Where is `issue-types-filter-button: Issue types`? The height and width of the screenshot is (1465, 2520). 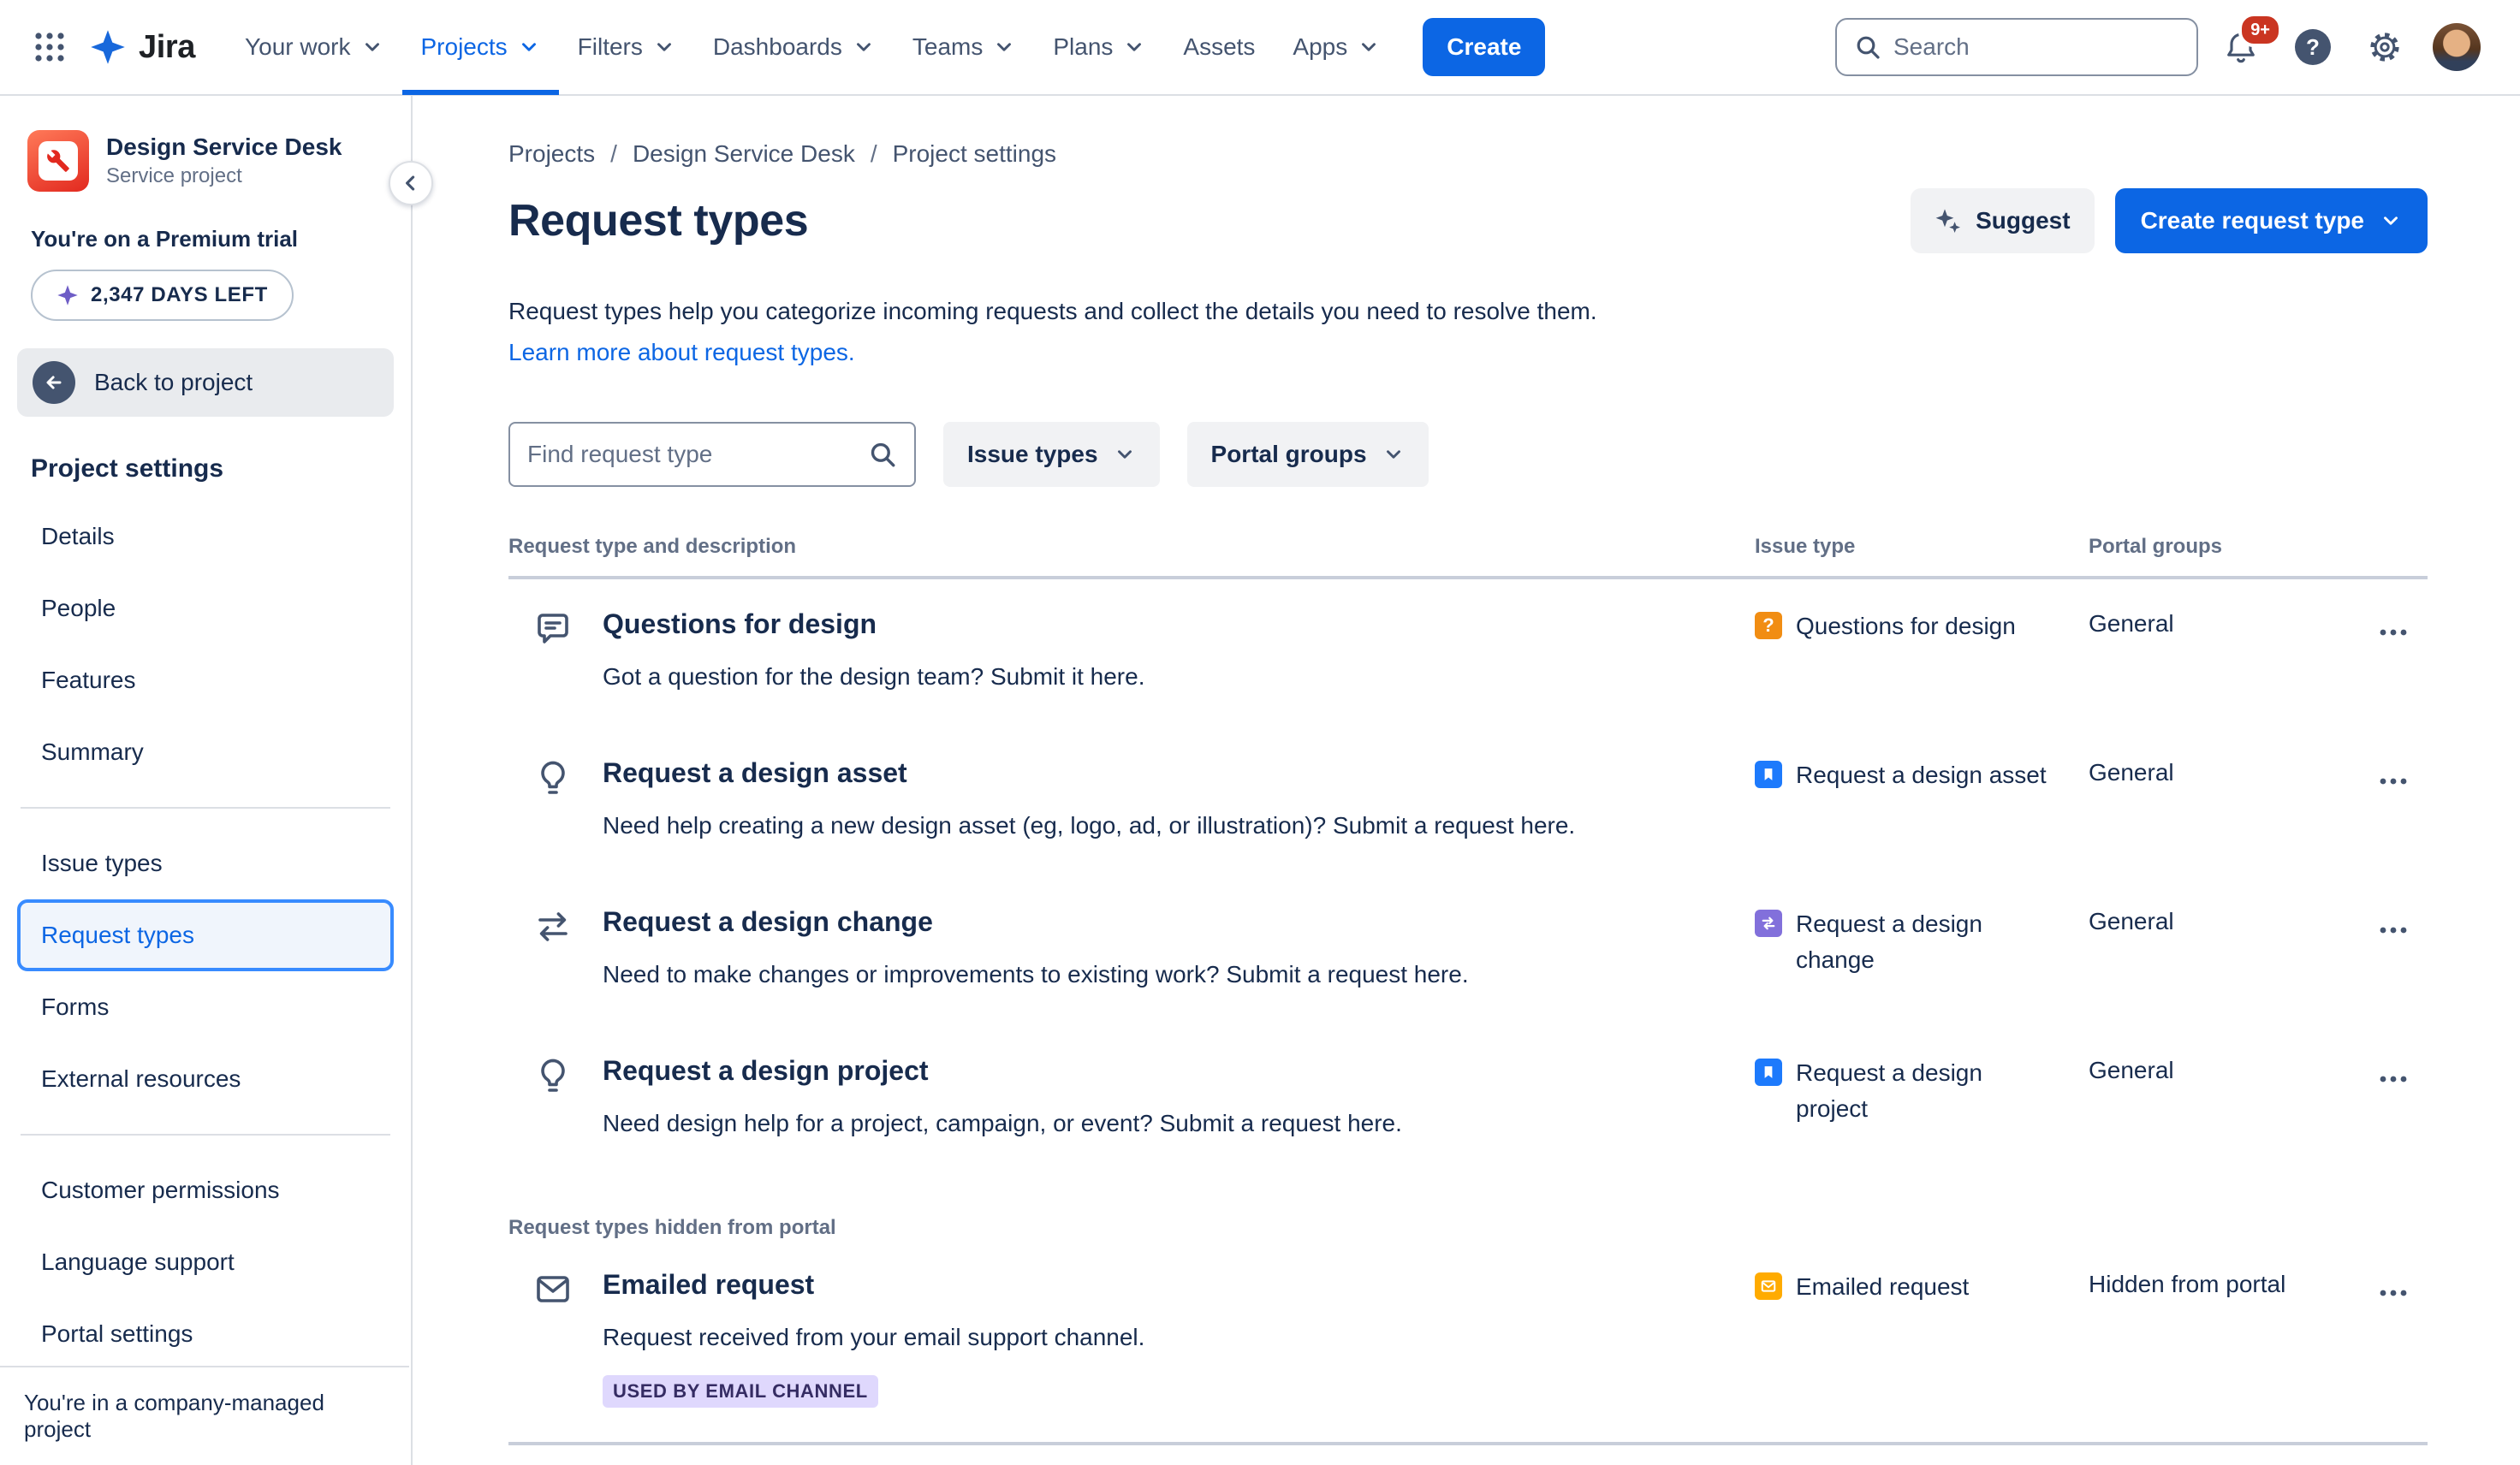
issue-types-filter-button: Issue types is located at coordinates (1051, 455).